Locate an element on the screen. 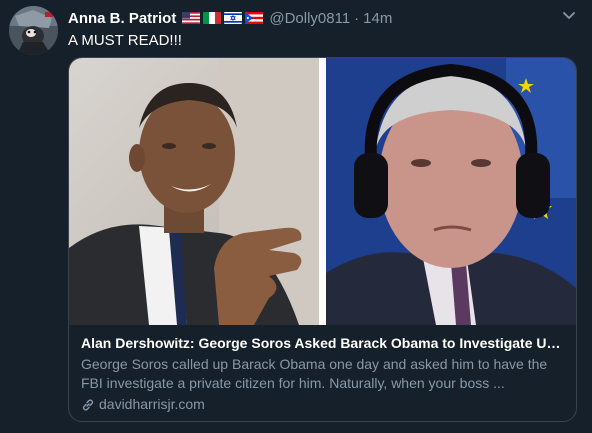 Image resolution: width=592 pixels, height=433 pixels. timestamp: 14m is located at coordinates (377, 18).